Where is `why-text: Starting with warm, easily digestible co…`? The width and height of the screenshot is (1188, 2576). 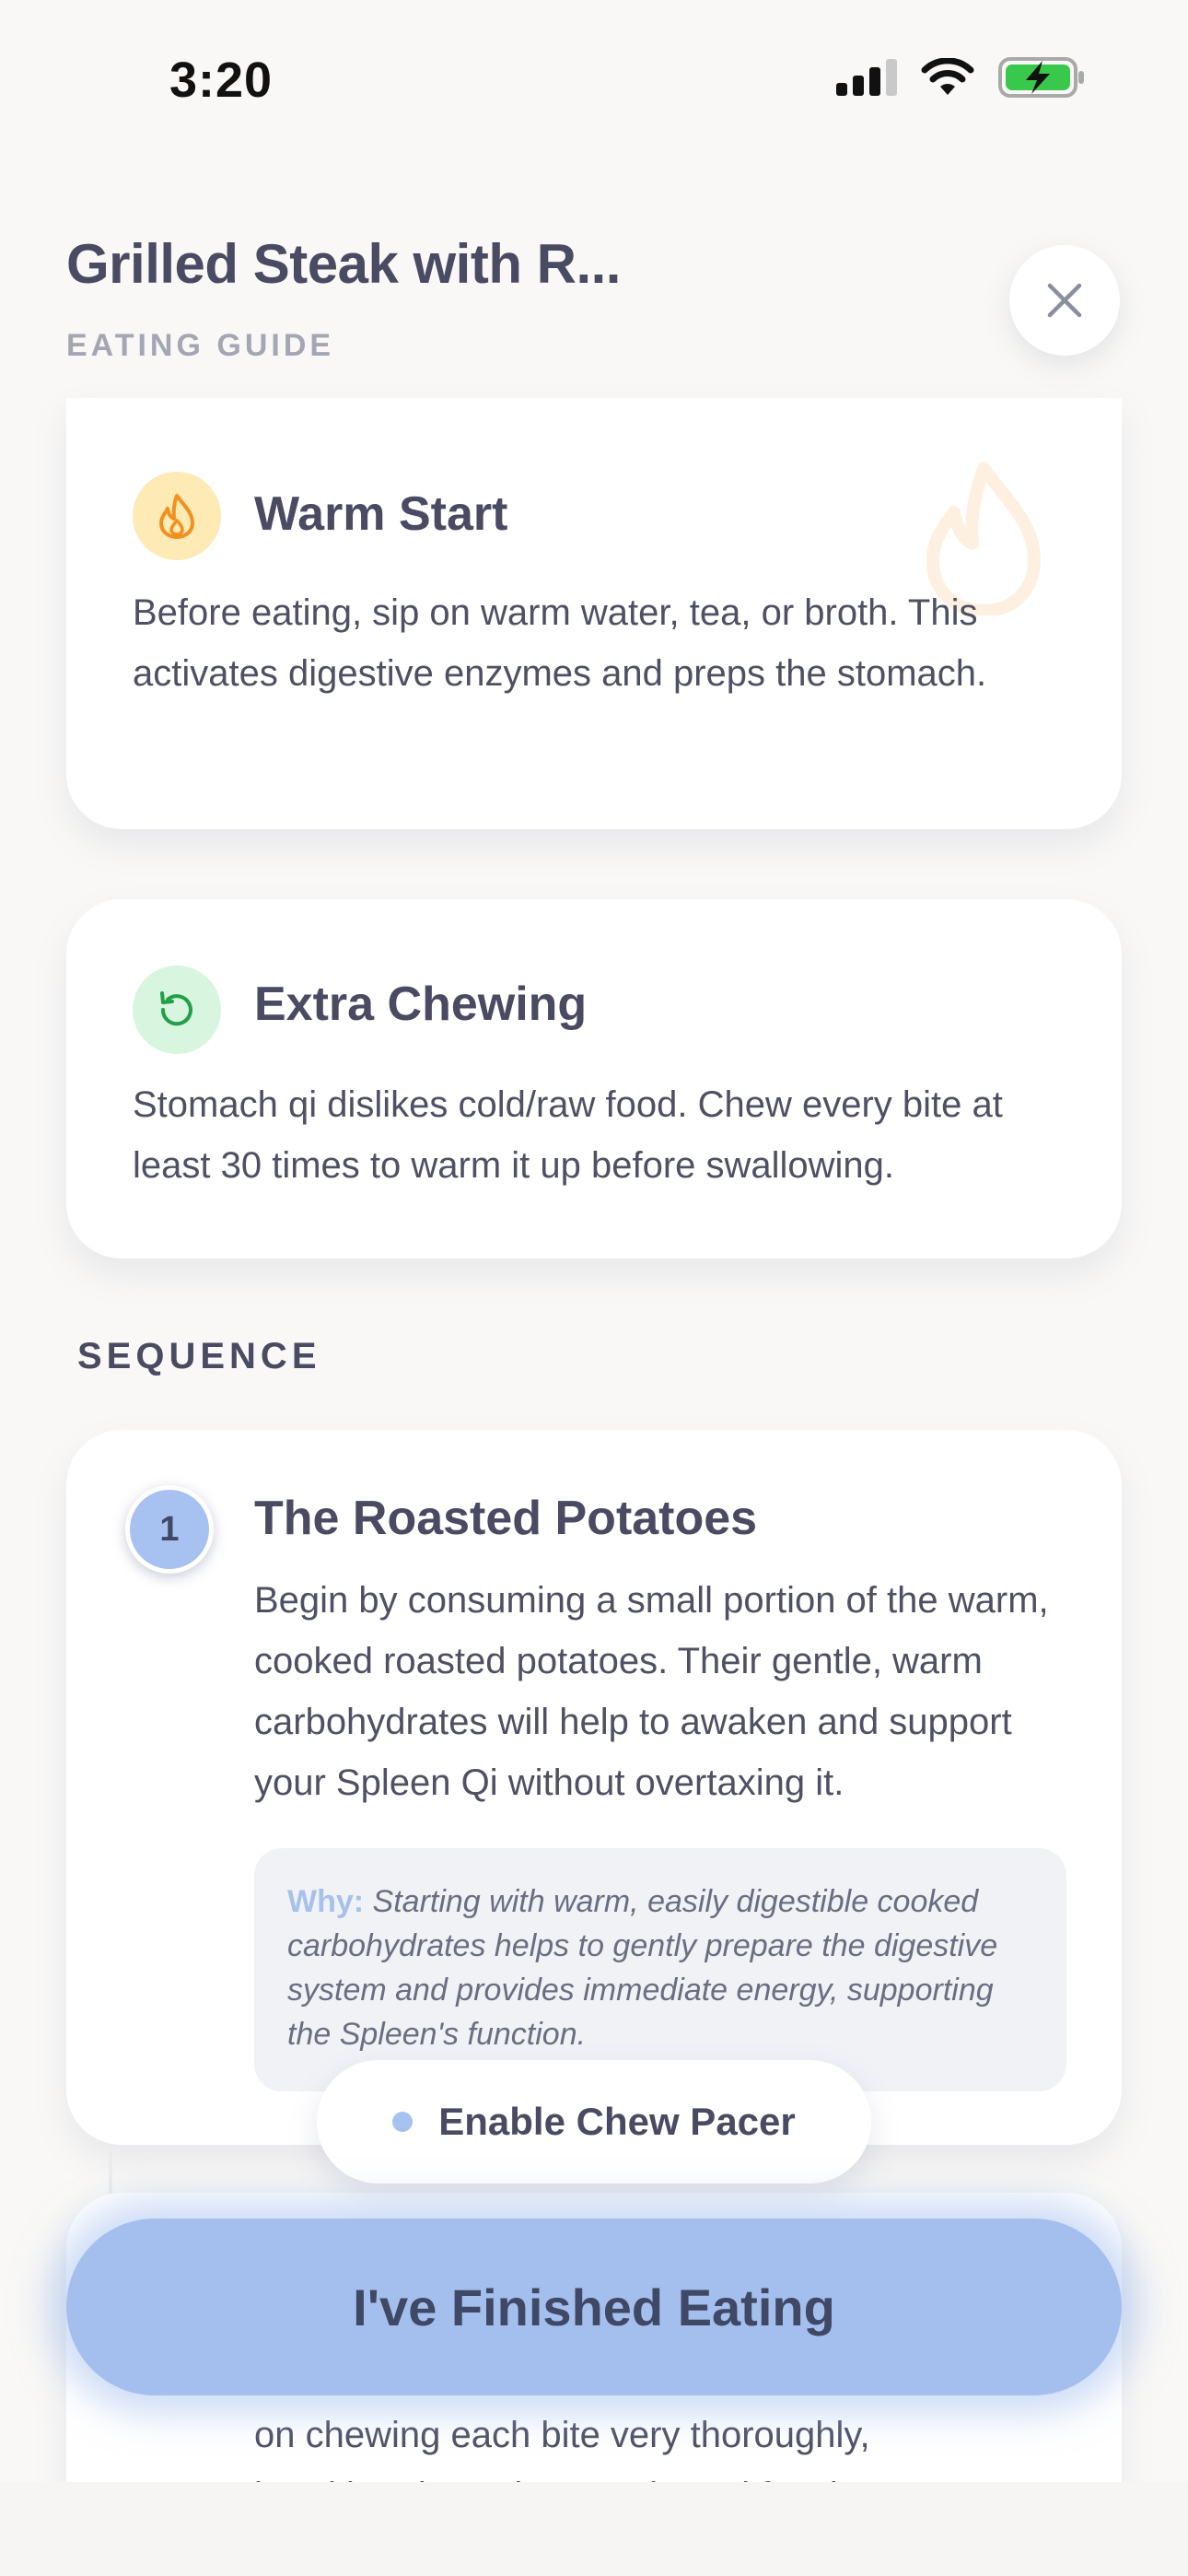 why-text: Starting with warm, easily digestible co… is located at coordinates (642, 1968).